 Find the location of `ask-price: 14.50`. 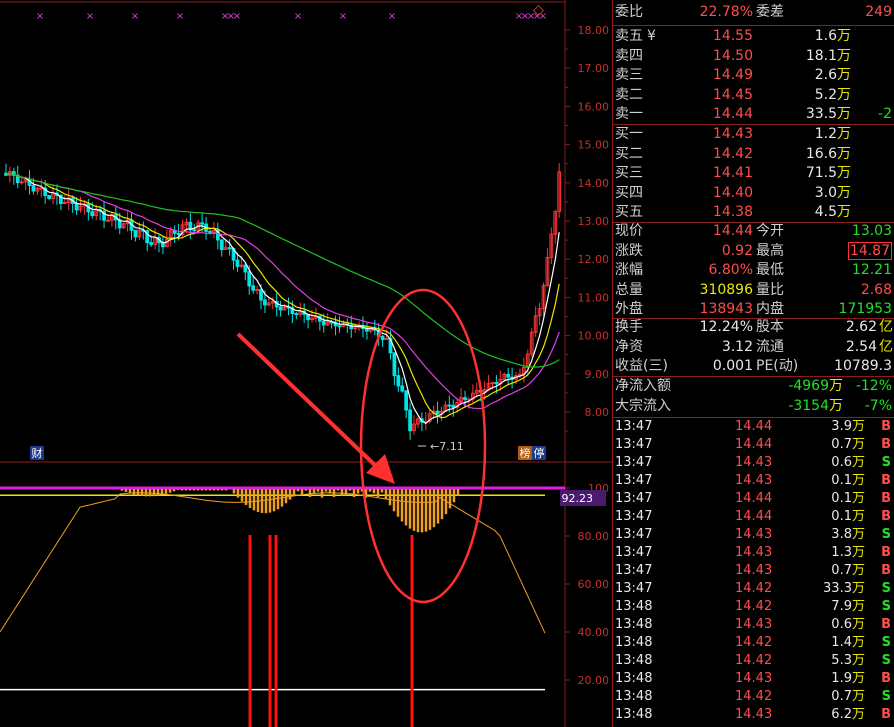

ask-price: 14.50 is located at coordinates (732, 55).